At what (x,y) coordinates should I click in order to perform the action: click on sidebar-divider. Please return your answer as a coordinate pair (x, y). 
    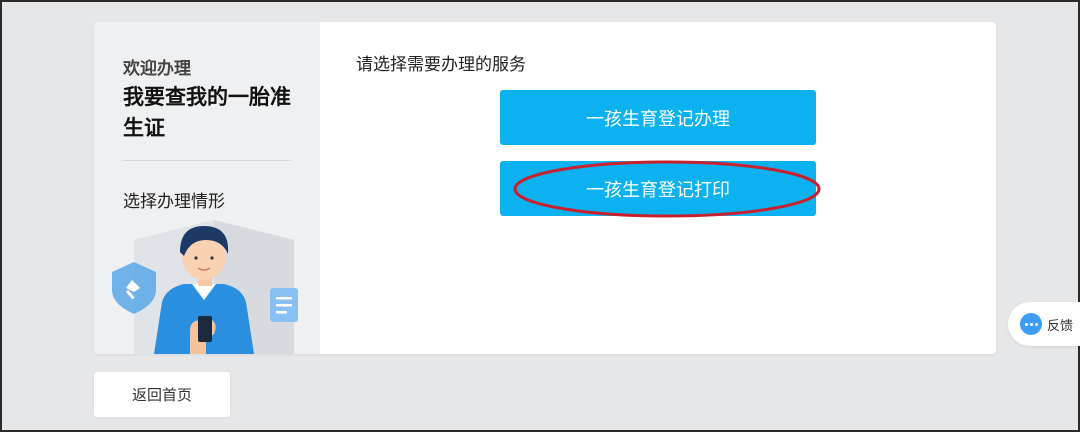
    Looking at the image, I should click on (207, 160).